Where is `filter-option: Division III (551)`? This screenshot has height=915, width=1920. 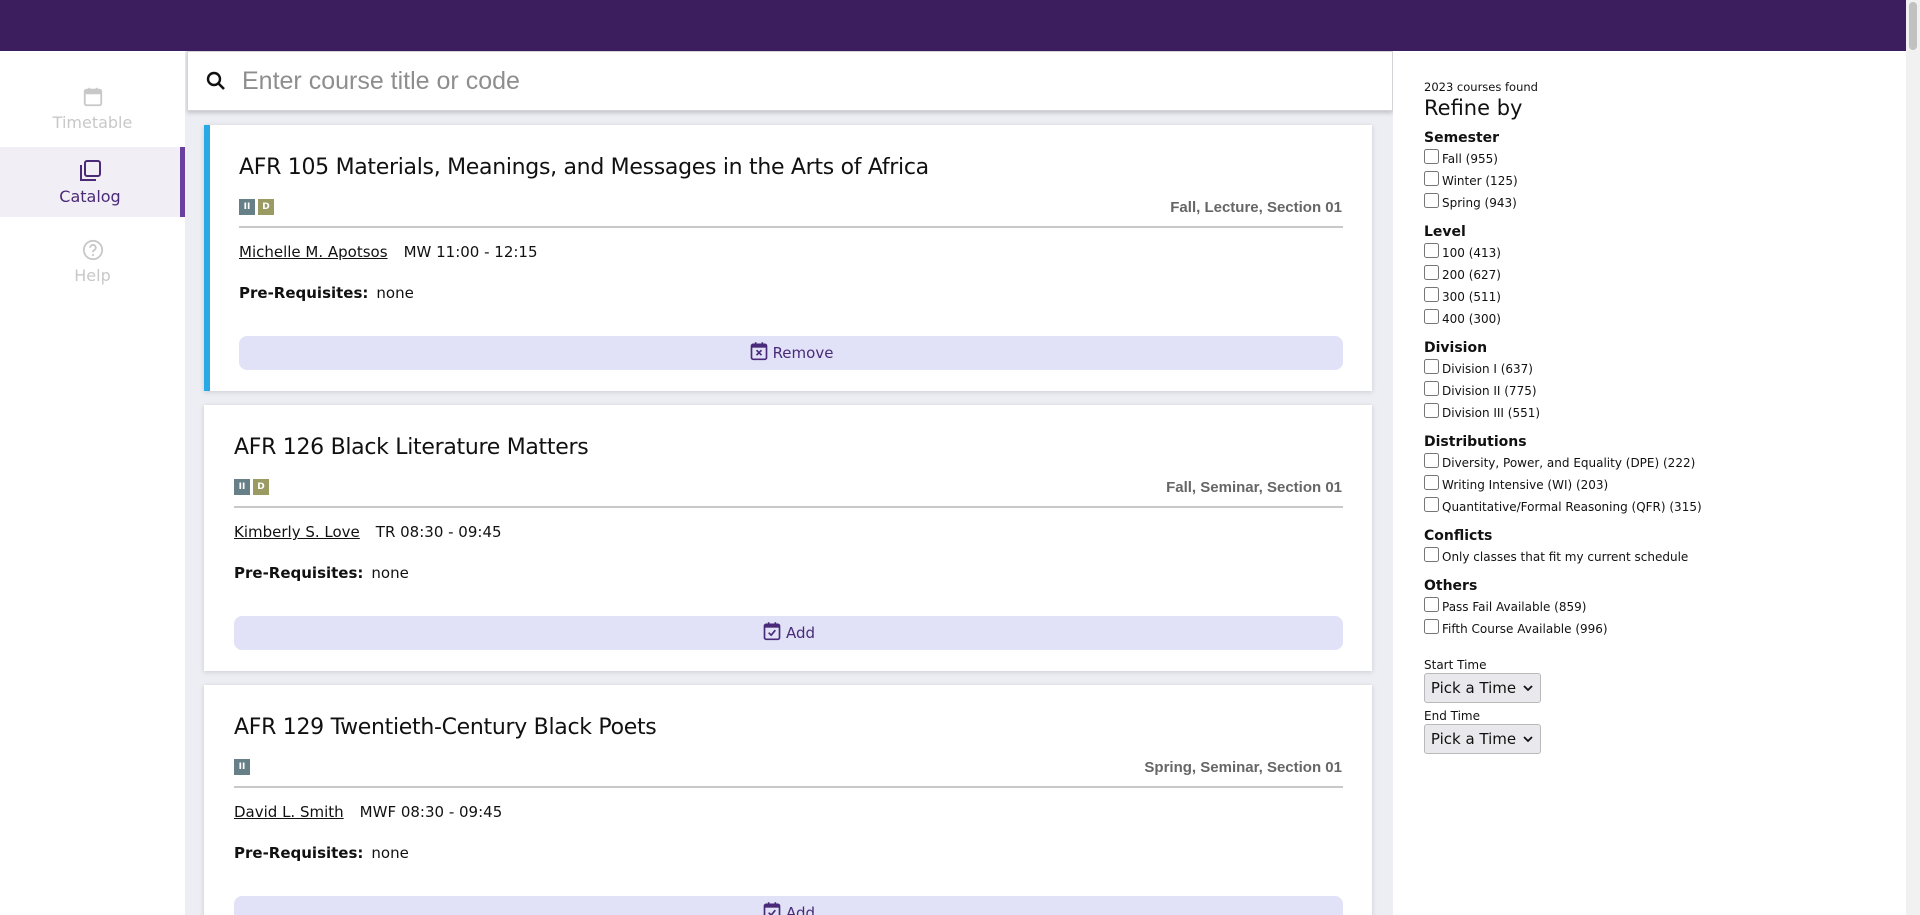 filter-option: Division III (551) is located at coordinates (1659, 413).